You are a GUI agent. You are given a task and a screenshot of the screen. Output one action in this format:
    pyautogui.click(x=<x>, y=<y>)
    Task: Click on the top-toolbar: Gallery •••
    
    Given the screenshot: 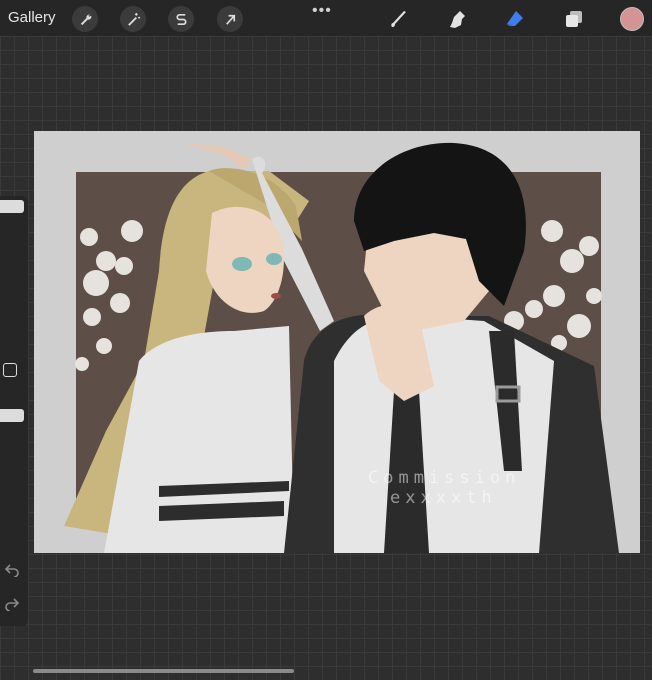 What is the action you would take?
    pyautogui.click(x=326, y=18)
    